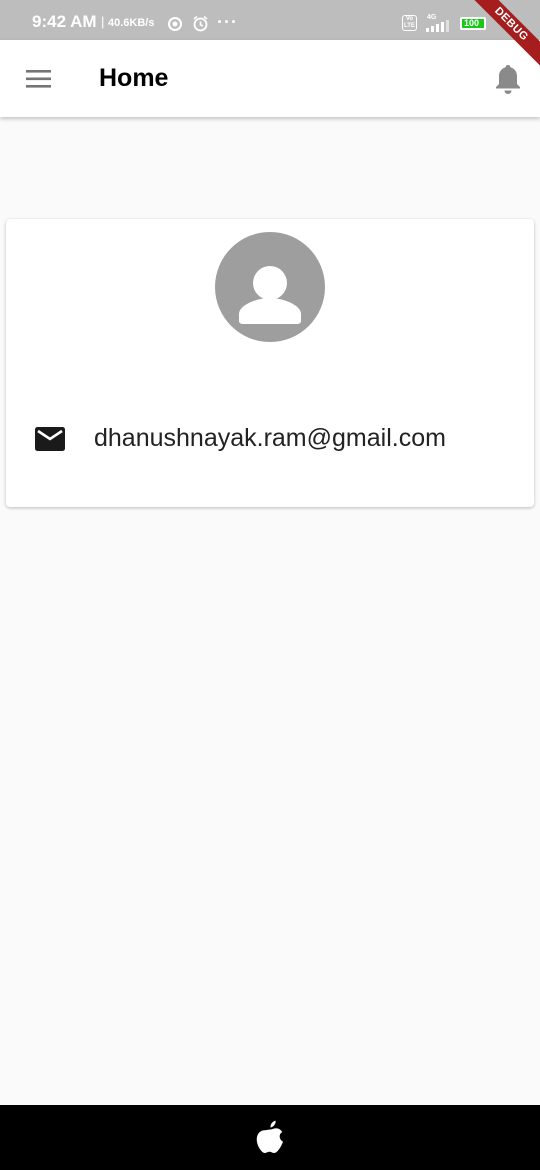 Image resolution: width=540 pixels, height=1170 pixels. I want to click on page-title: Home, so click(134, 78).